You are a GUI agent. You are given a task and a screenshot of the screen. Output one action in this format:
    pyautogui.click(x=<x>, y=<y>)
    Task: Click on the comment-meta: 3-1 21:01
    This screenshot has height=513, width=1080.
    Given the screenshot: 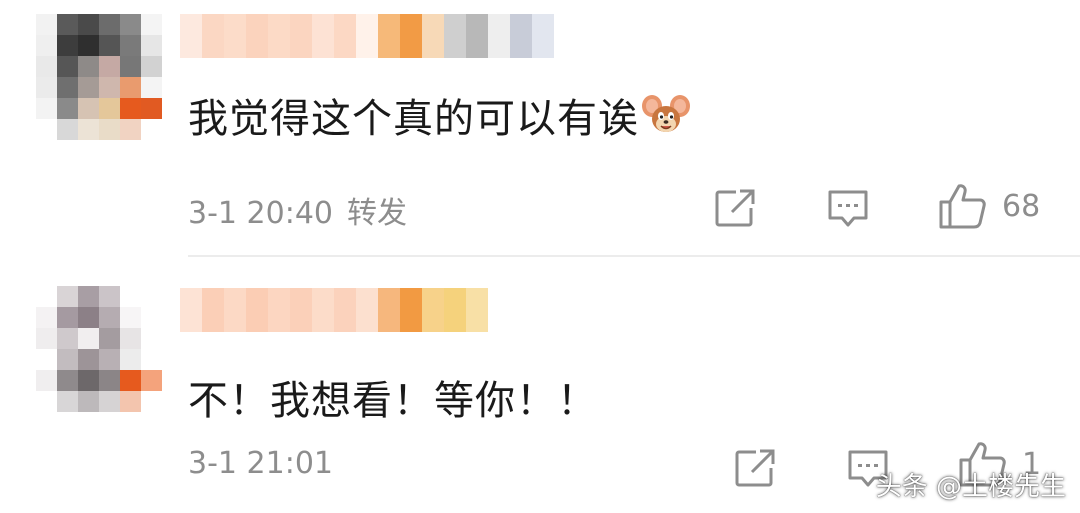 What is the action you would take?
    pyautogui.click(x=260, y=463)
    